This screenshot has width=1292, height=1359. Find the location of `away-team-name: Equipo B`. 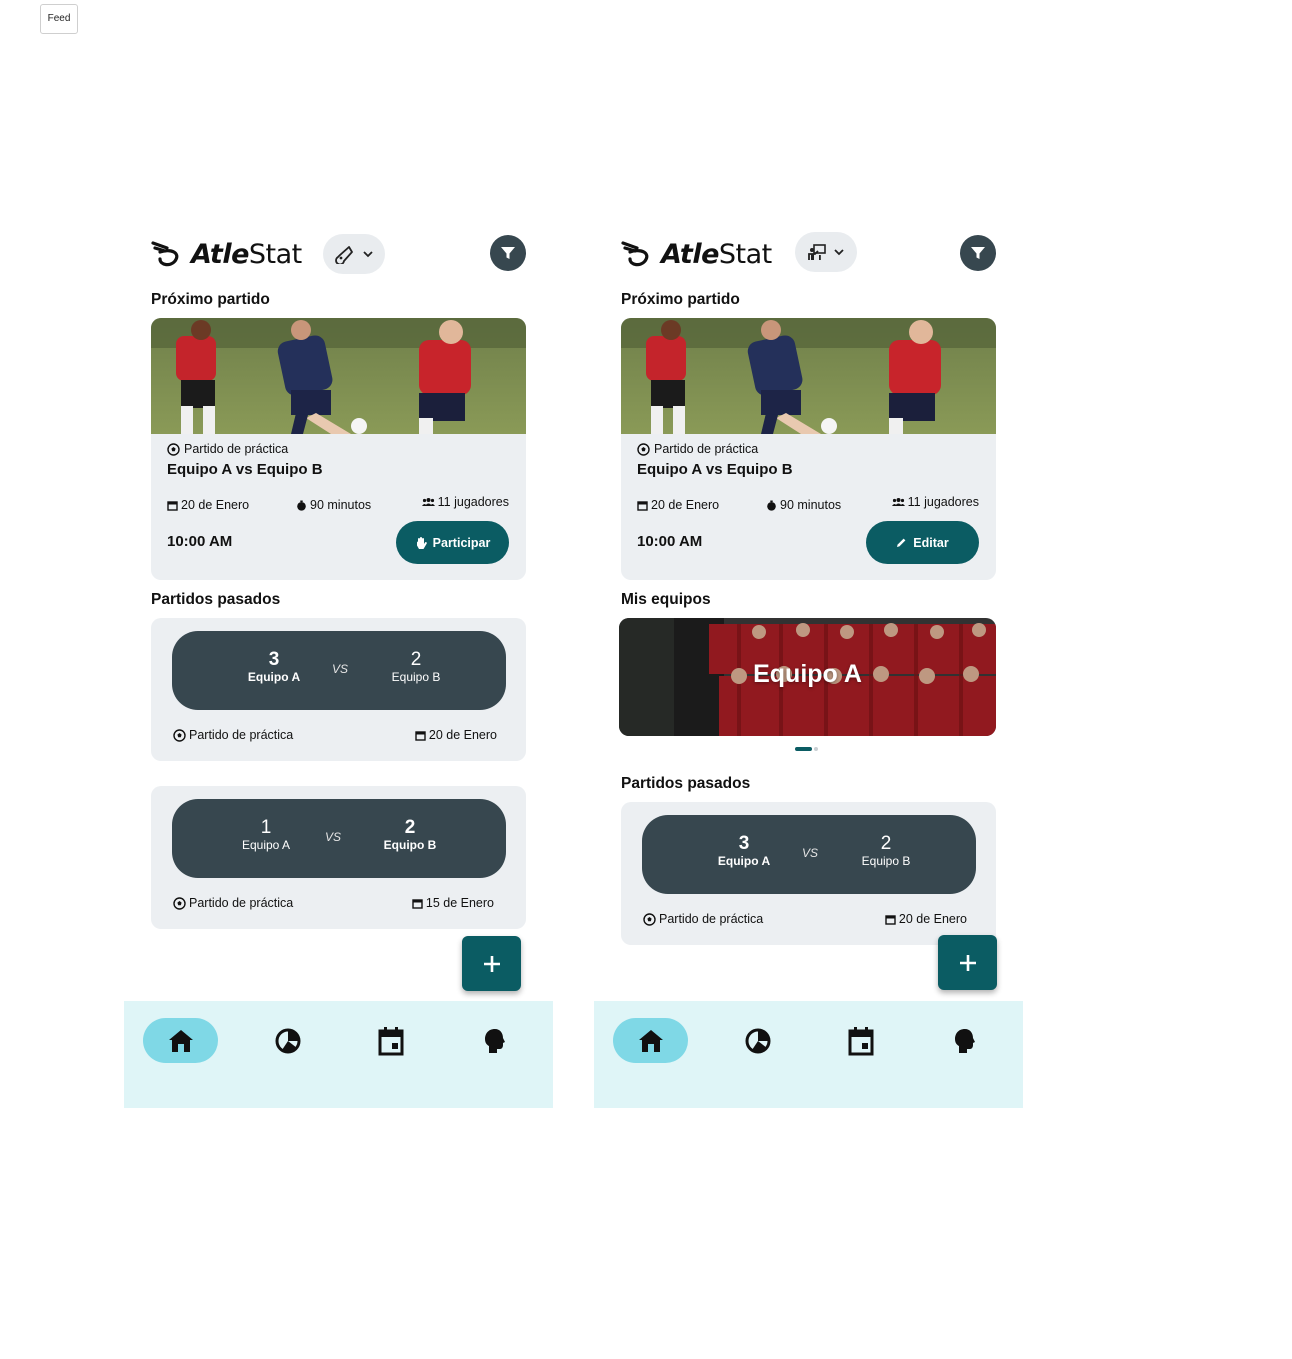

away-team-name: Equipo B is located at coordinates (410, 845).